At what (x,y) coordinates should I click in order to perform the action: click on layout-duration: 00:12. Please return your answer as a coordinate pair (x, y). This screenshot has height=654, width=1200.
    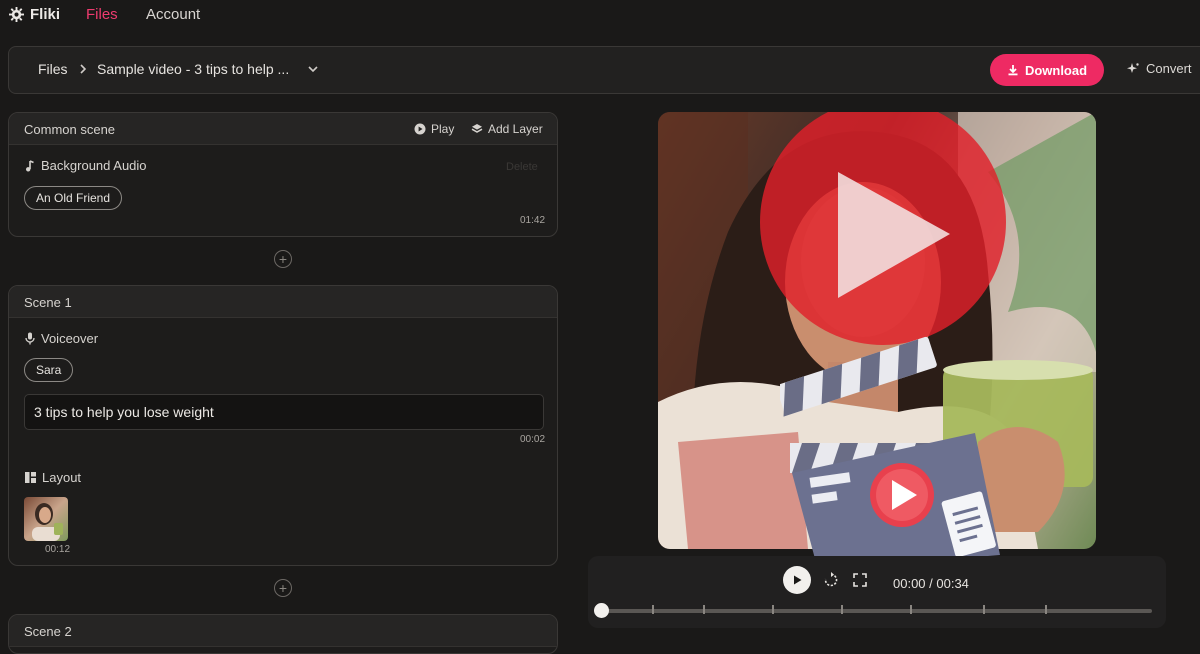
    Looking at the image, I should click on (58, 549).